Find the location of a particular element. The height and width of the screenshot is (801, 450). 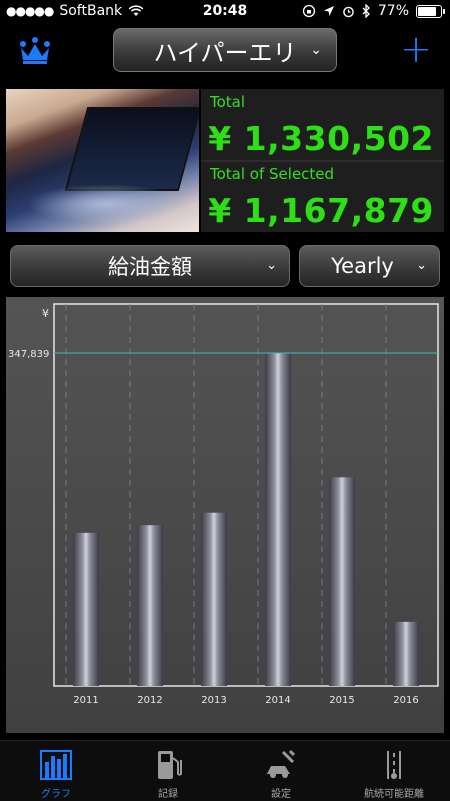

fuel-pump-icon is located at coordinates (170, 765).